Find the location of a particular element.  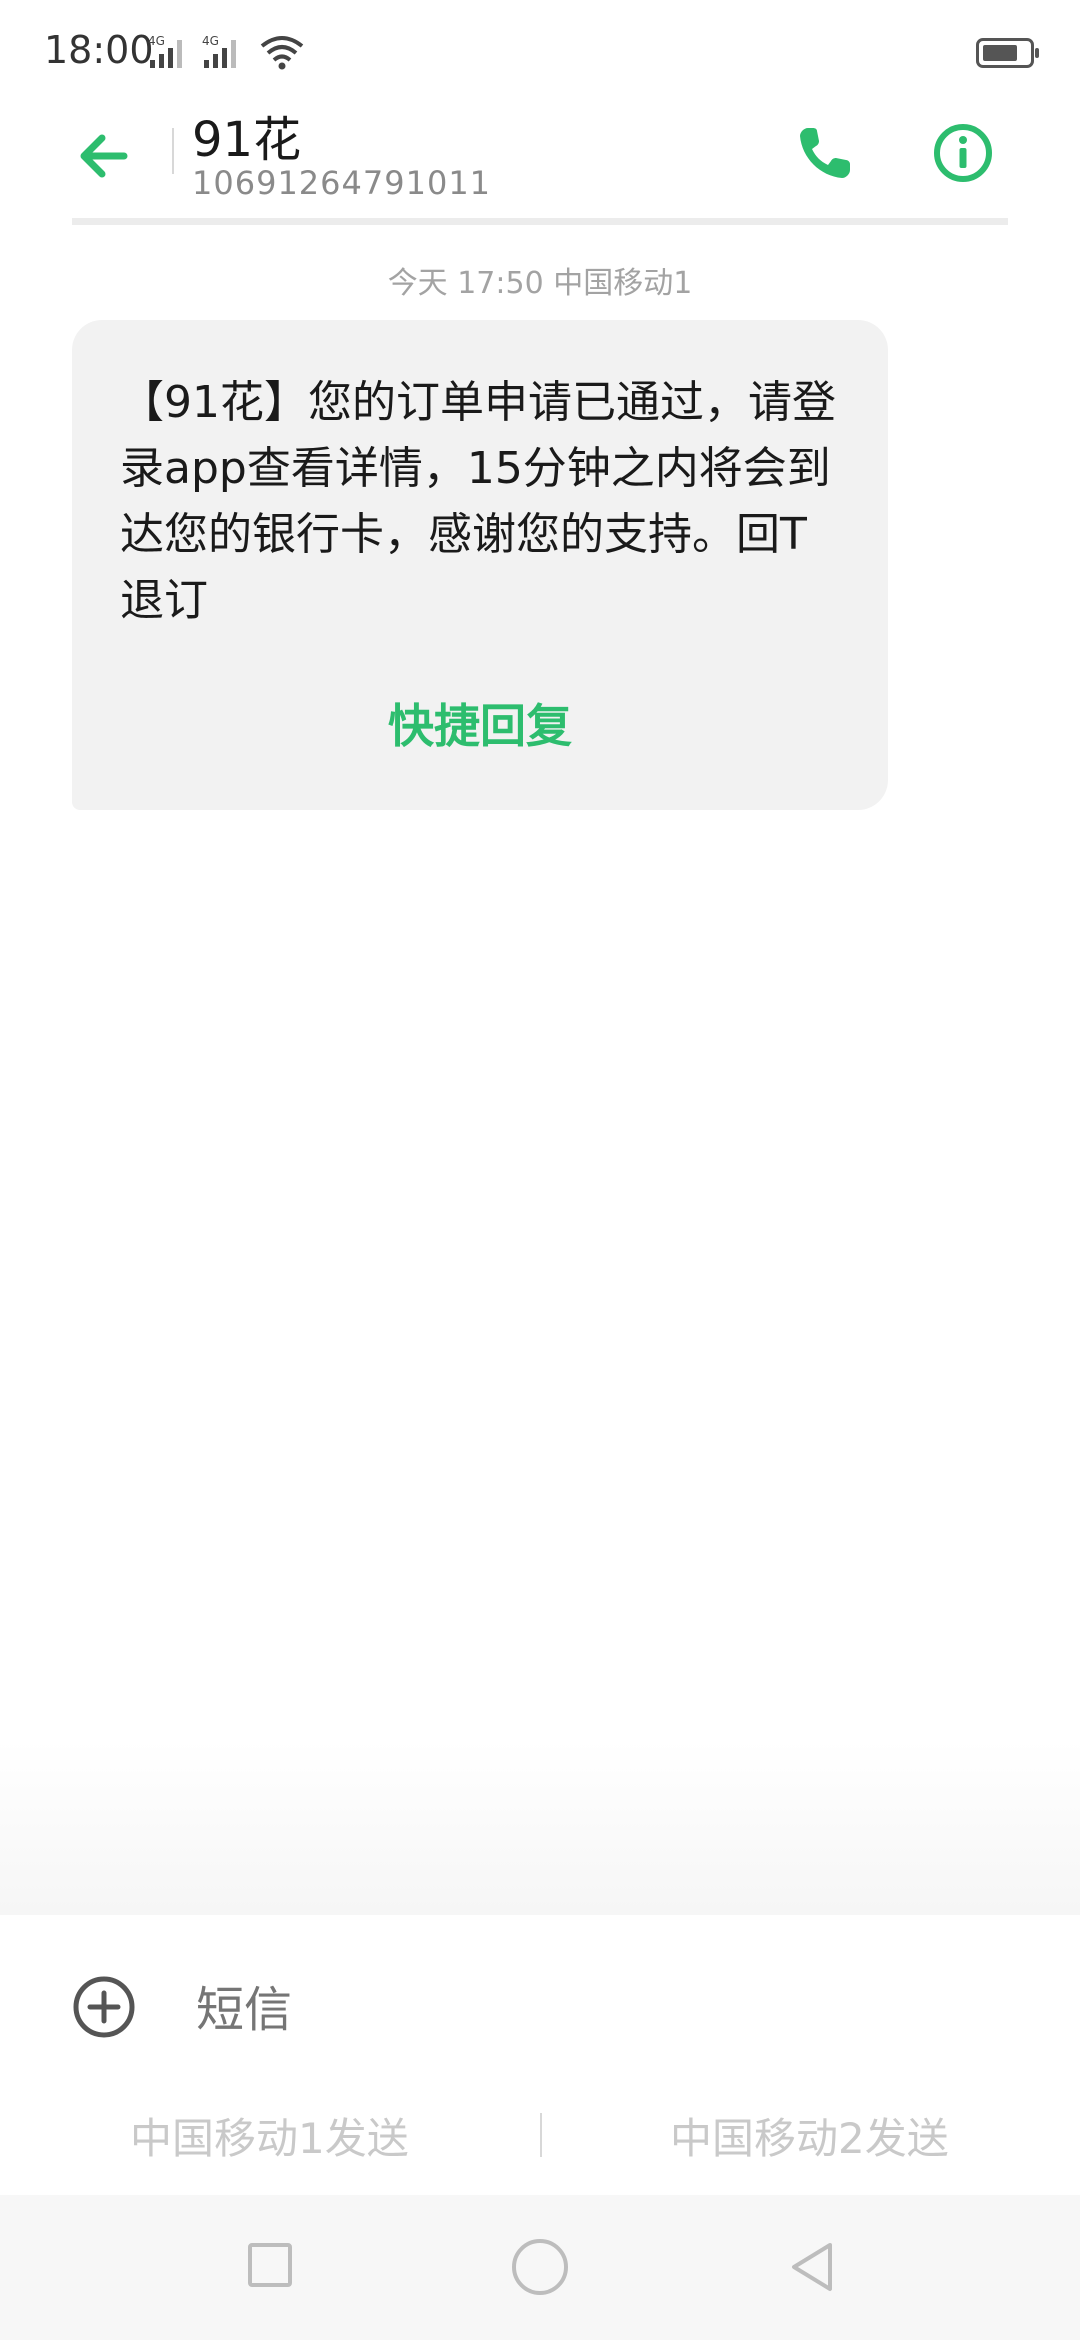

contact-number: 10691264791011 is located at coordinates (342, 183).